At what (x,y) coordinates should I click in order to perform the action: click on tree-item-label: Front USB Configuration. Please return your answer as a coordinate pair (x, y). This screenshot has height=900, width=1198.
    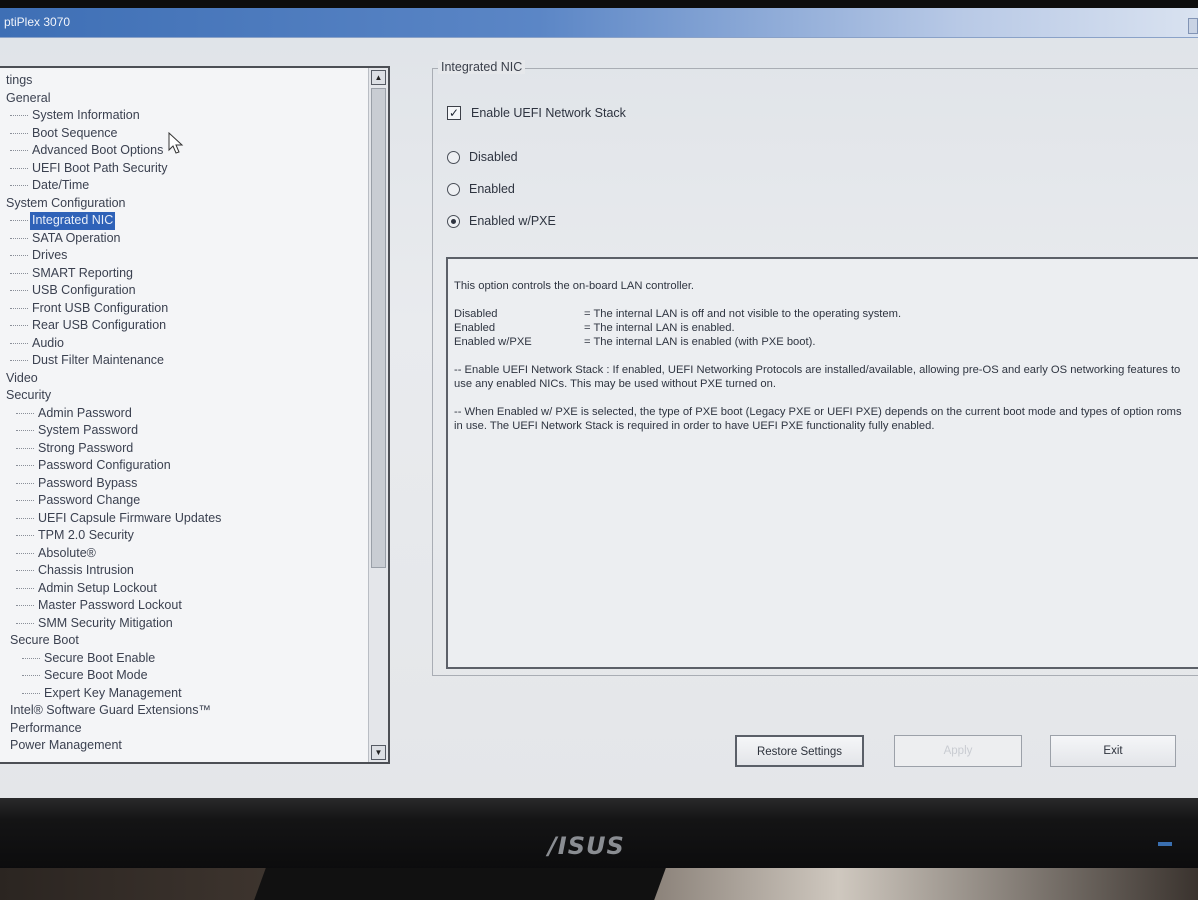
    Looking at the image, I should click on (100, 307).